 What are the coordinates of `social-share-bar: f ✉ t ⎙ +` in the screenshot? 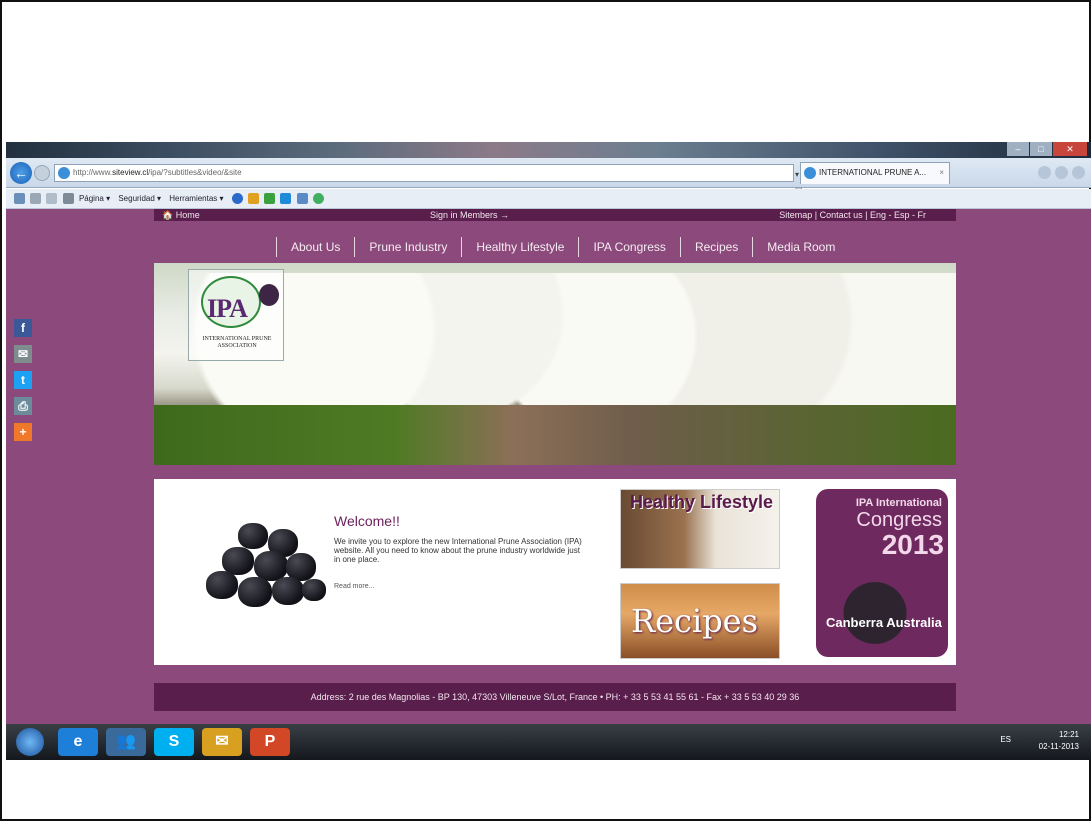 It's located at (23, 380).